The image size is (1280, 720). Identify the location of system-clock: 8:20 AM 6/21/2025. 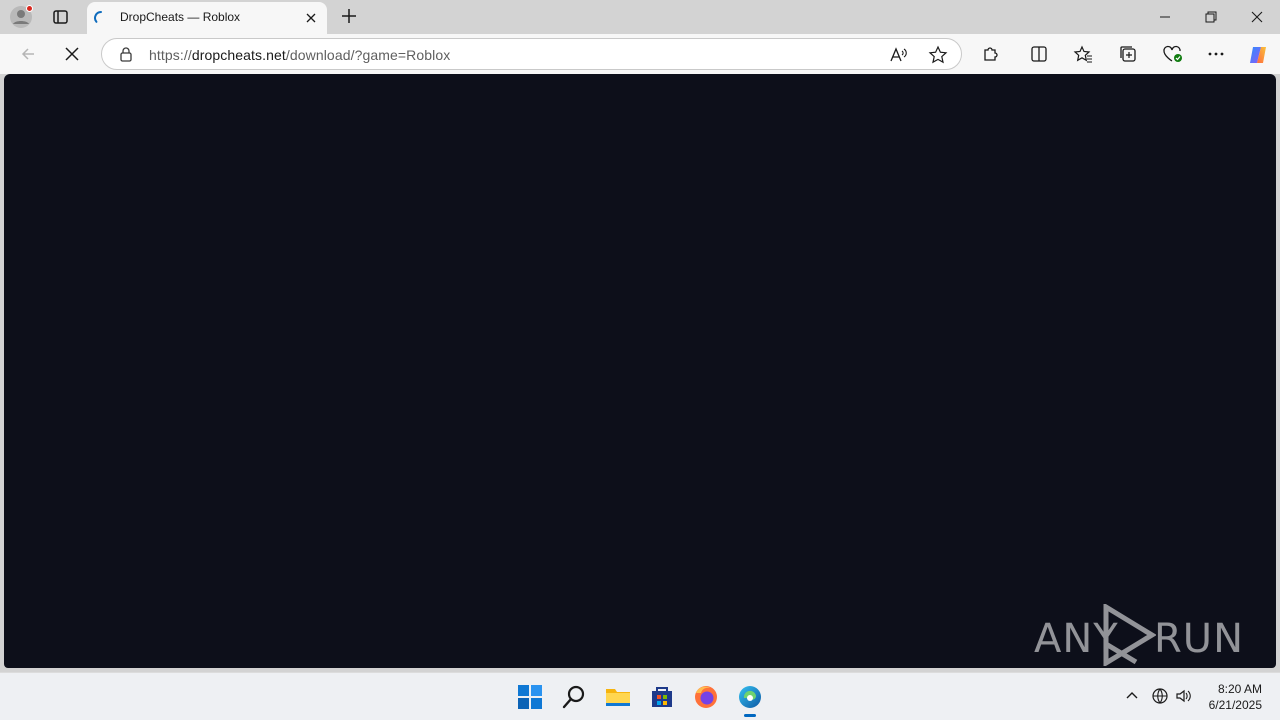
(1235, 697).